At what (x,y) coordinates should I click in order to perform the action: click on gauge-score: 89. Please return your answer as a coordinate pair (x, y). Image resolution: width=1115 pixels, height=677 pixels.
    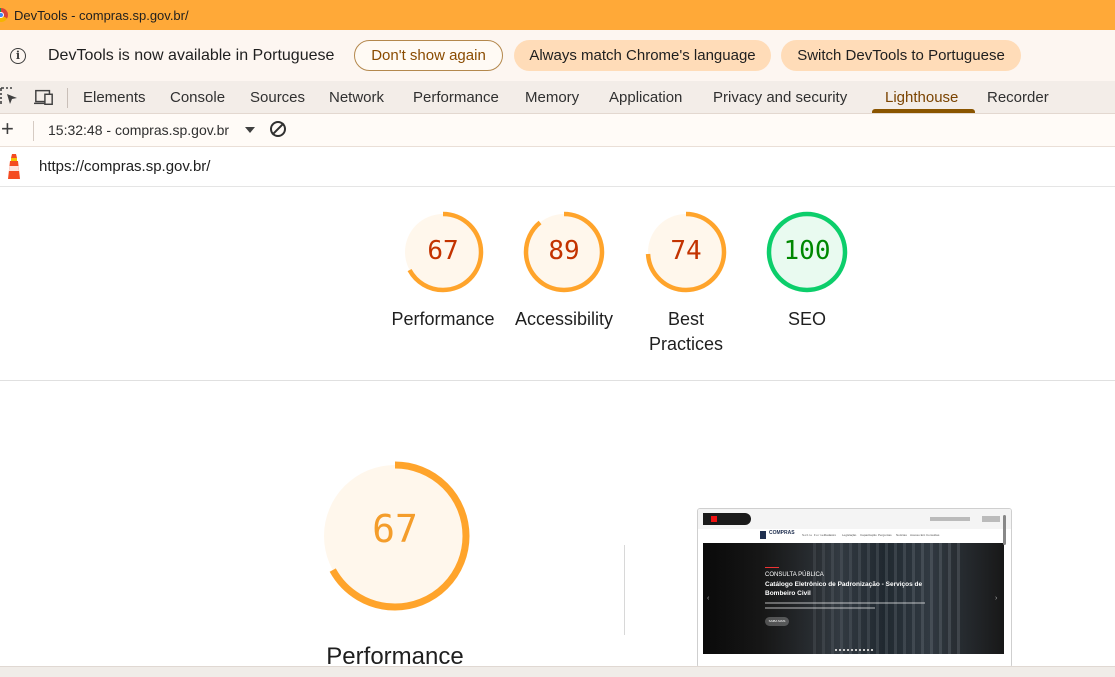
    Looking at the image, I should click on (564, 251).